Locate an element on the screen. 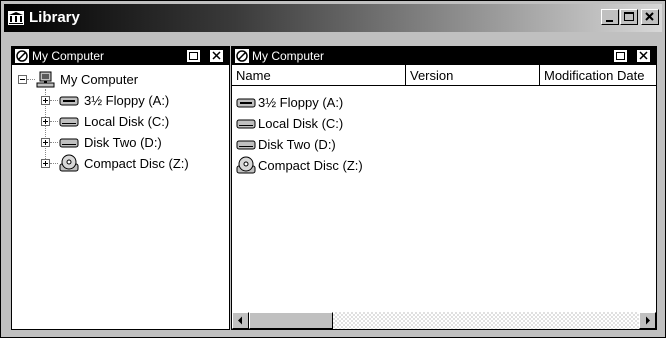 The width and height of the screenshot is (666, 338). arrow-right-icon is located at coordinates (648, 320).